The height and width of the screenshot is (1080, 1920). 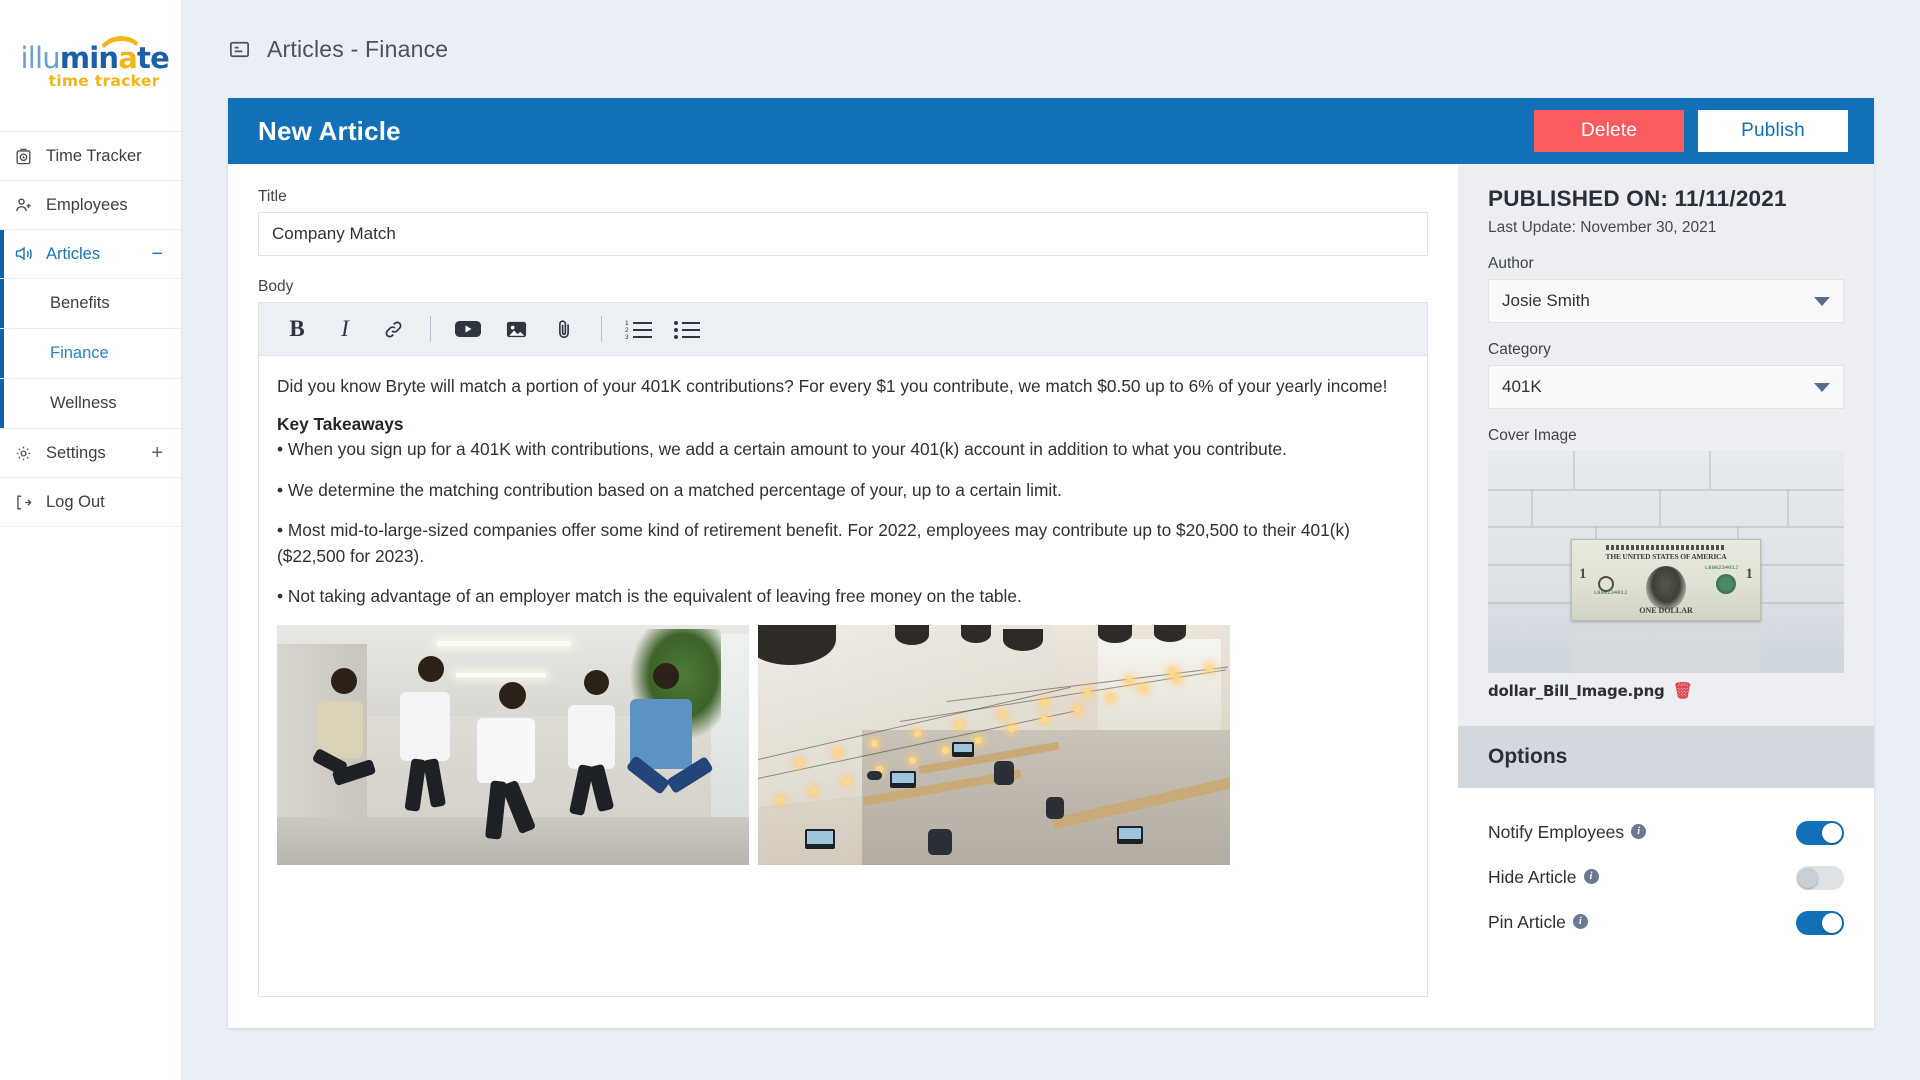 What do you see at coordinates (1602, 227) in the screenshot?
I see `last-update-label: Last Update: November 30, 2021` at bounding box center [1602, 227].